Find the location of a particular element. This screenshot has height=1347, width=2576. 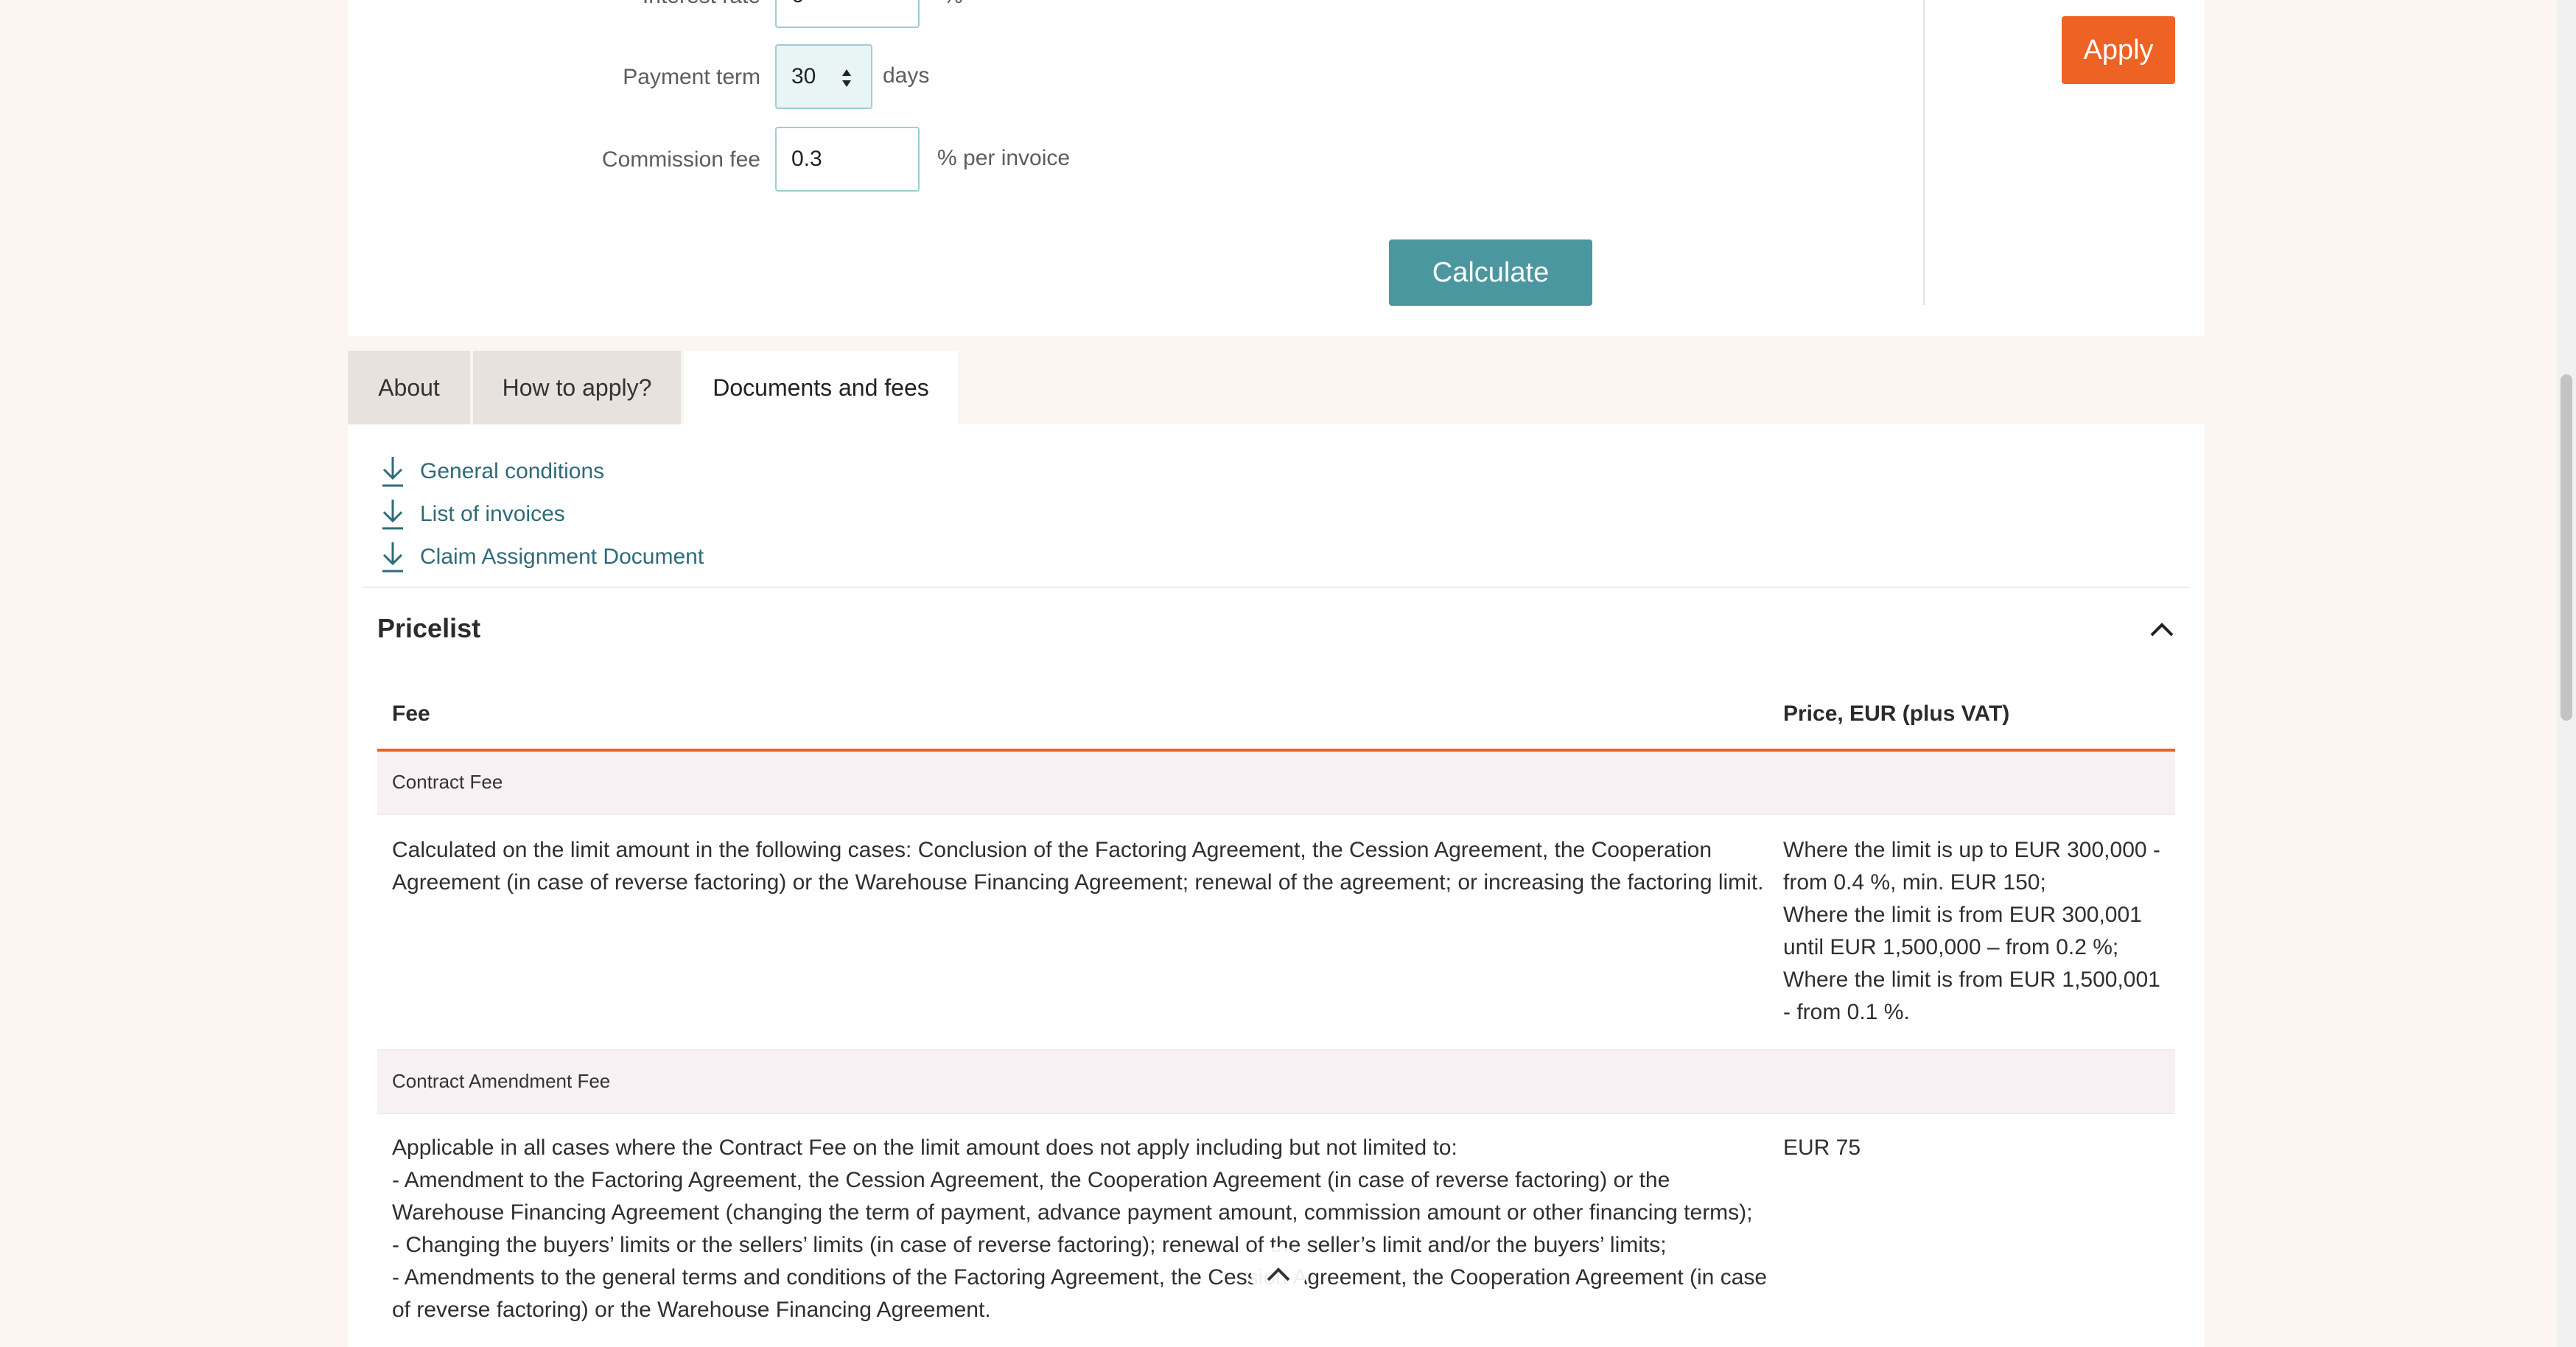

commission-fee-label: Commission fee is located at coordinates (680, 159).